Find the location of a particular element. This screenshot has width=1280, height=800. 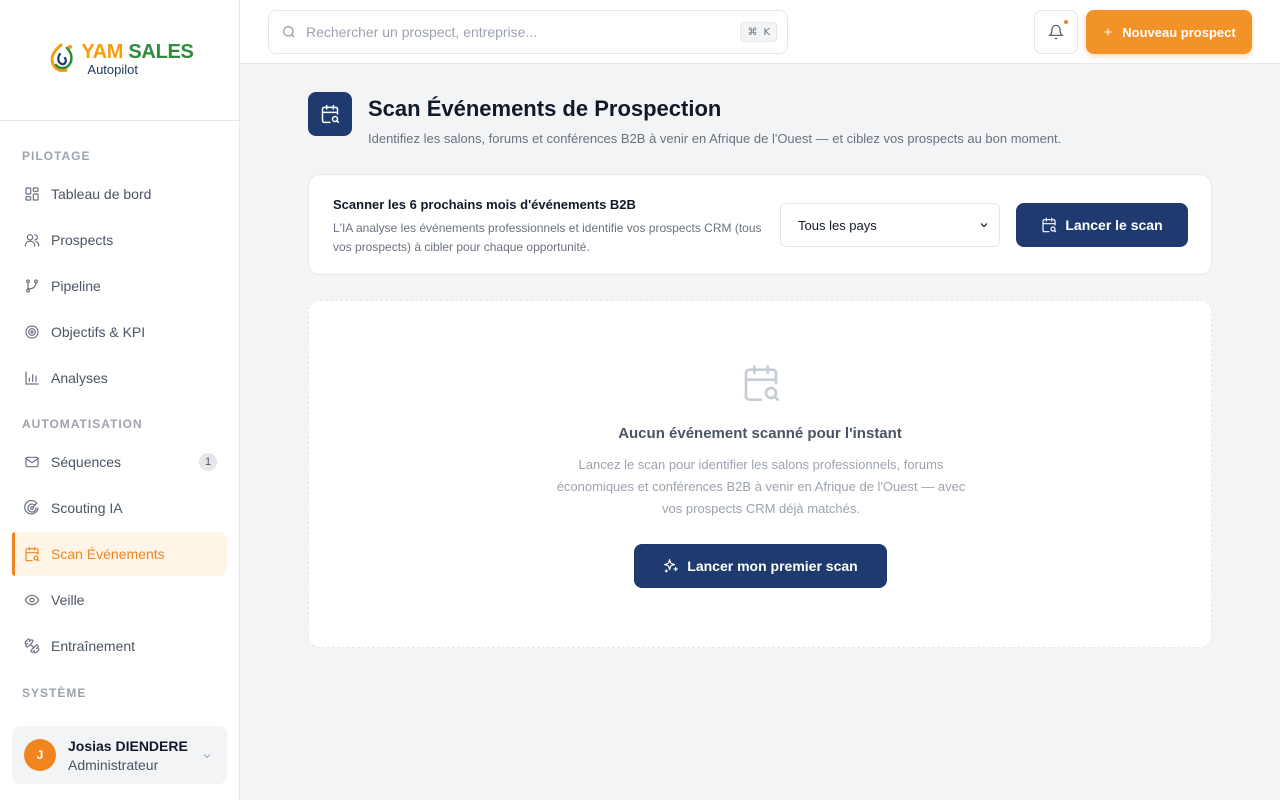

notifications-button is located at coordinates (1056, 32).